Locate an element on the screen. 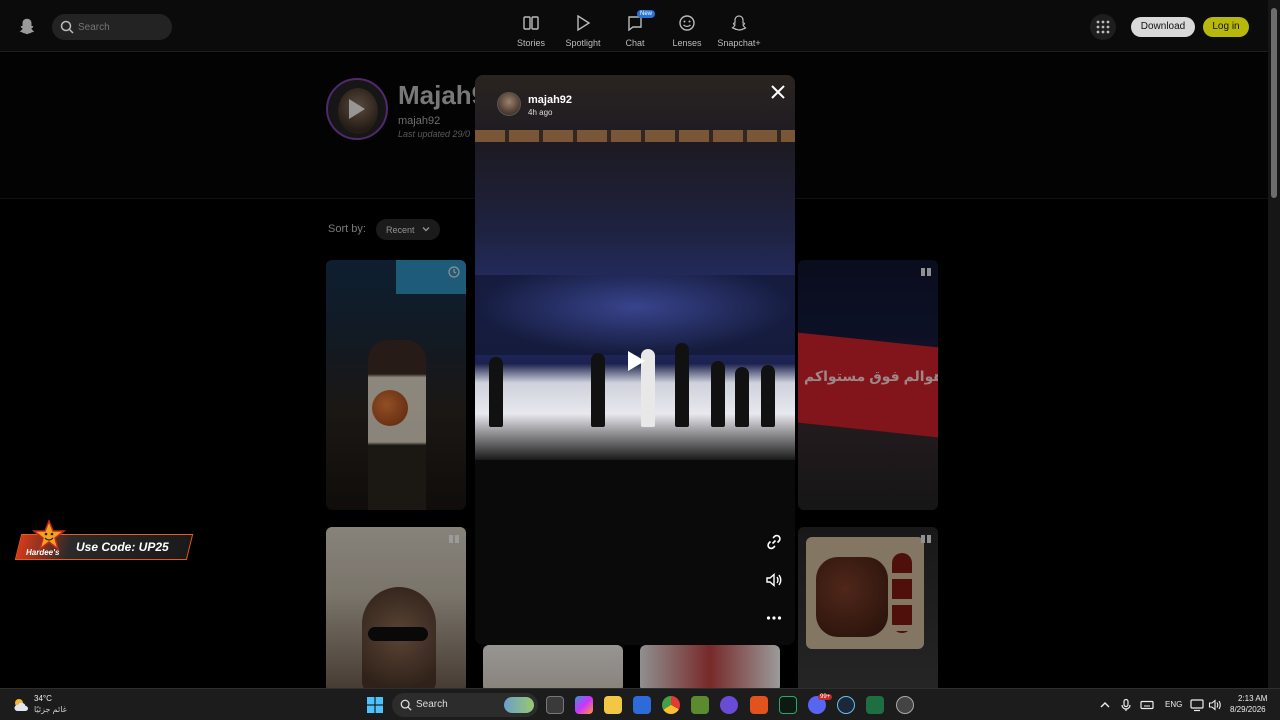 The image size is (1280, 720). snapchat-plus-icon is located at coordinates (739, 23).